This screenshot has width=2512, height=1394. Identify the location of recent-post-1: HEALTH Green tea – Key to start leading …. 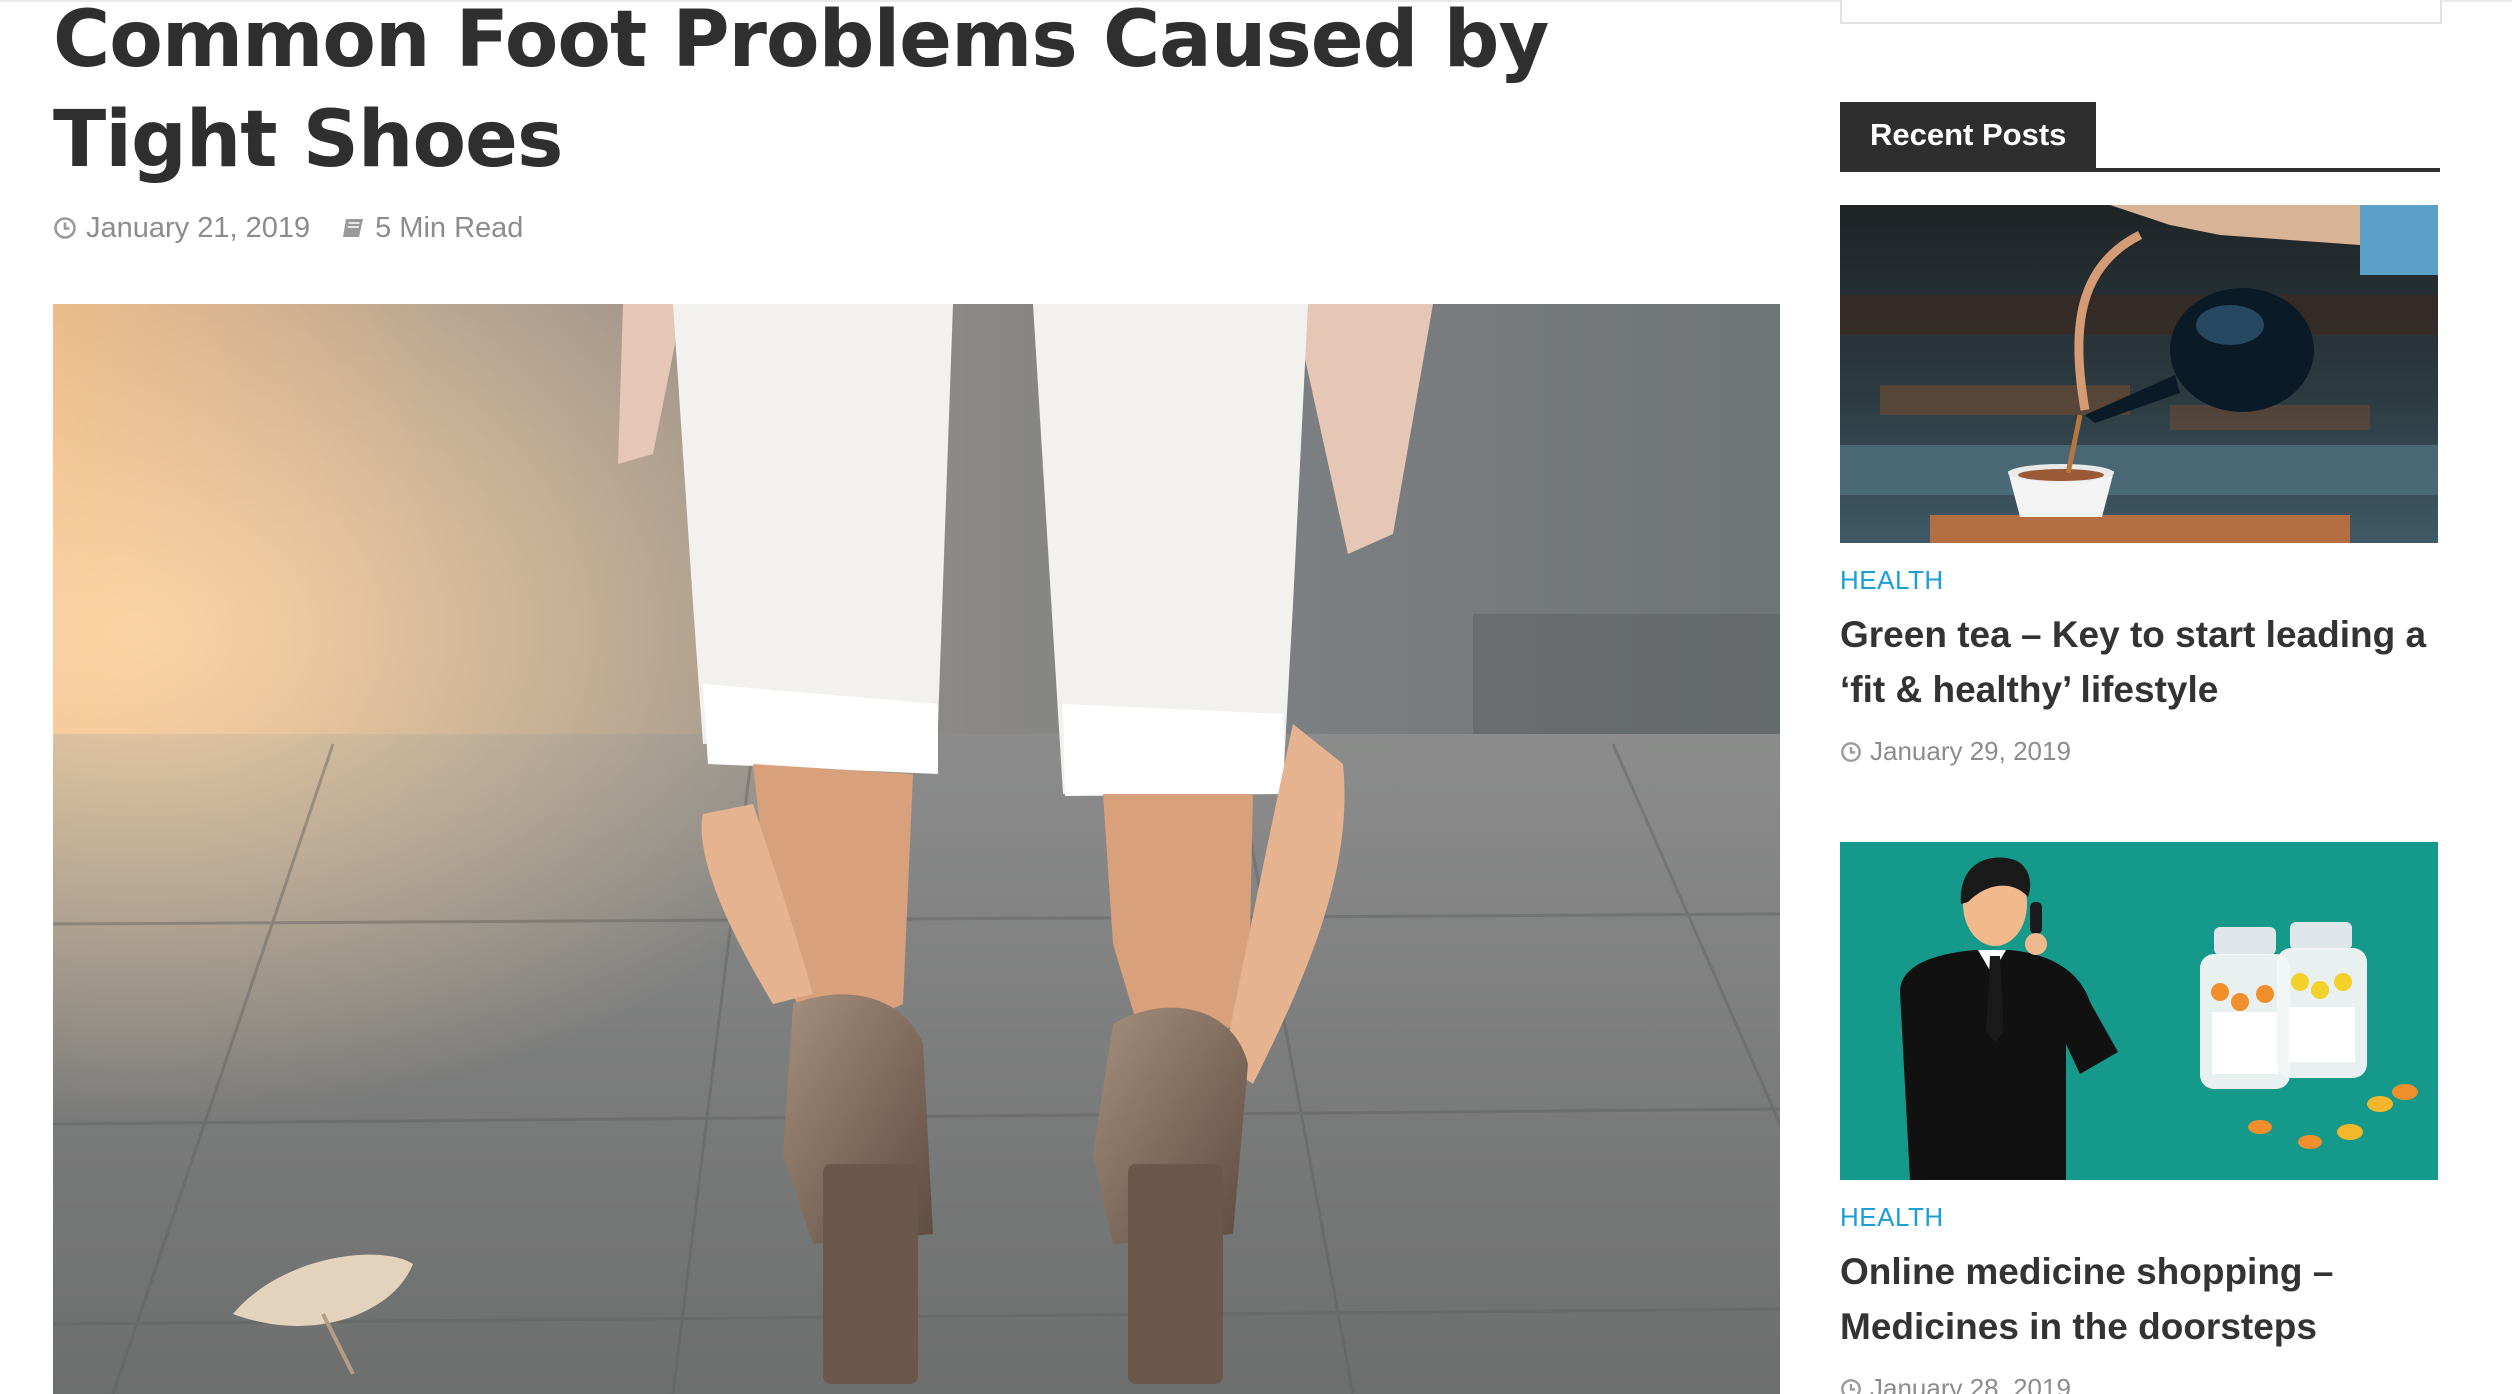
(2140, 500).